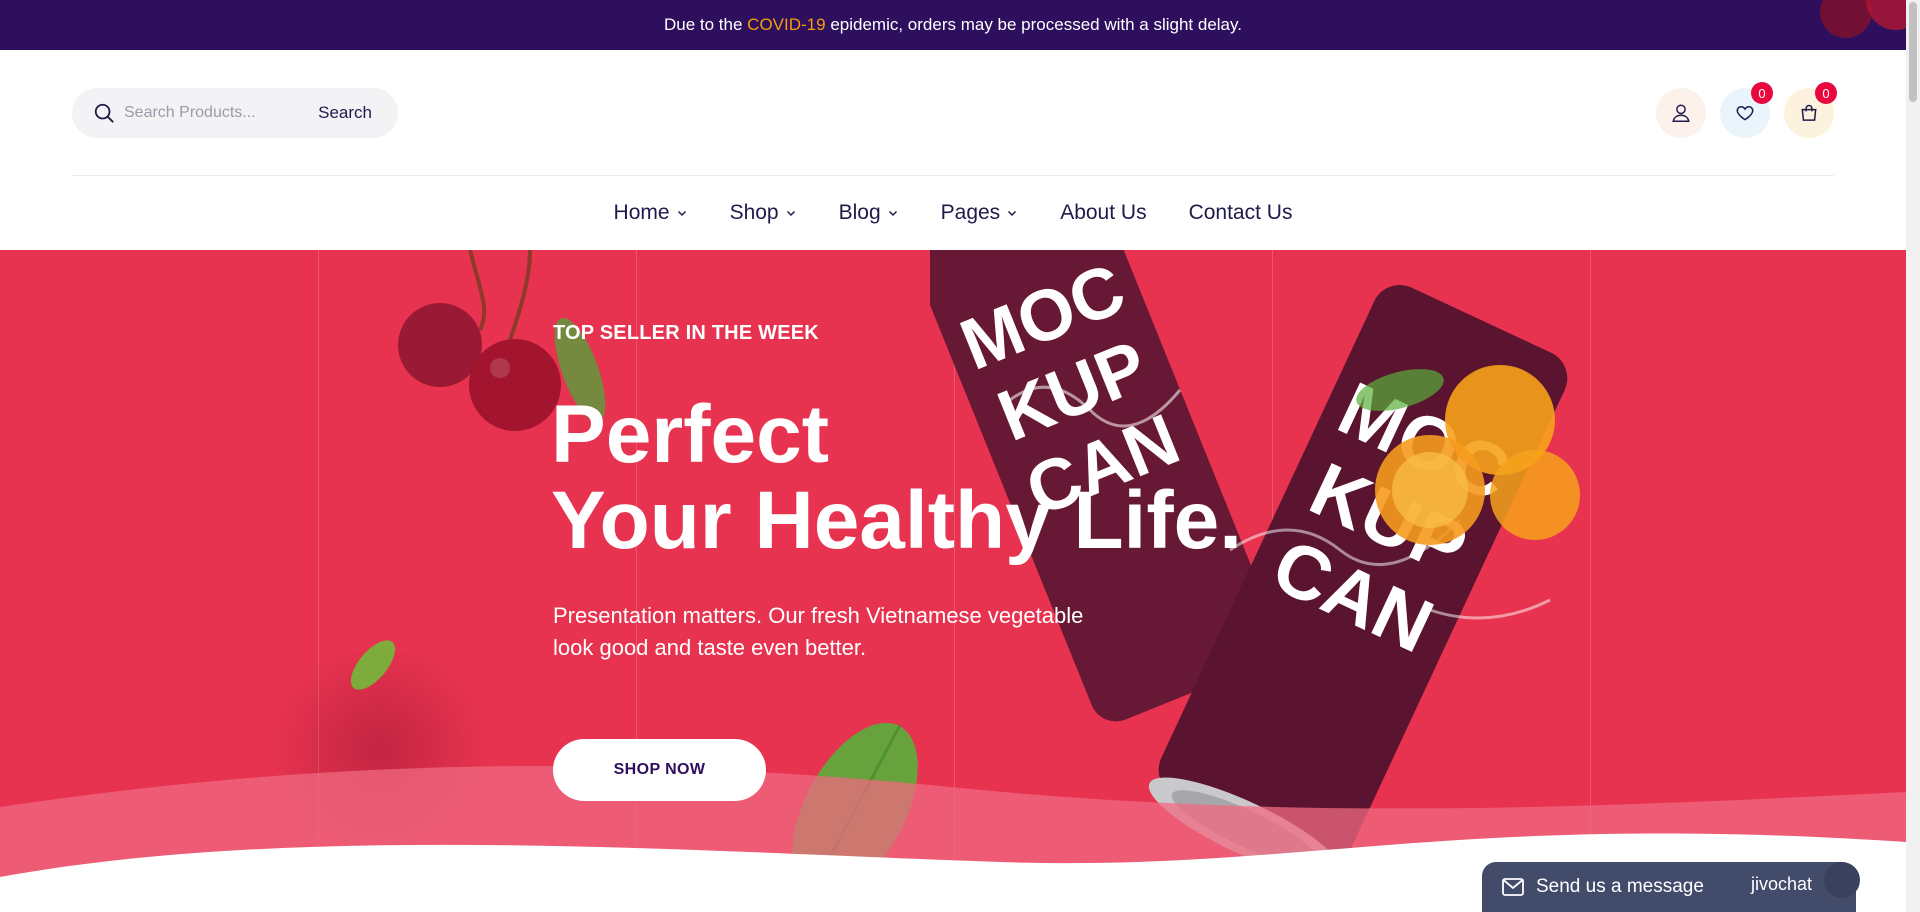  Describe the element at coordinates (1620, 886) in the screenshot. I see `chat-label: Send us a message` at that location.